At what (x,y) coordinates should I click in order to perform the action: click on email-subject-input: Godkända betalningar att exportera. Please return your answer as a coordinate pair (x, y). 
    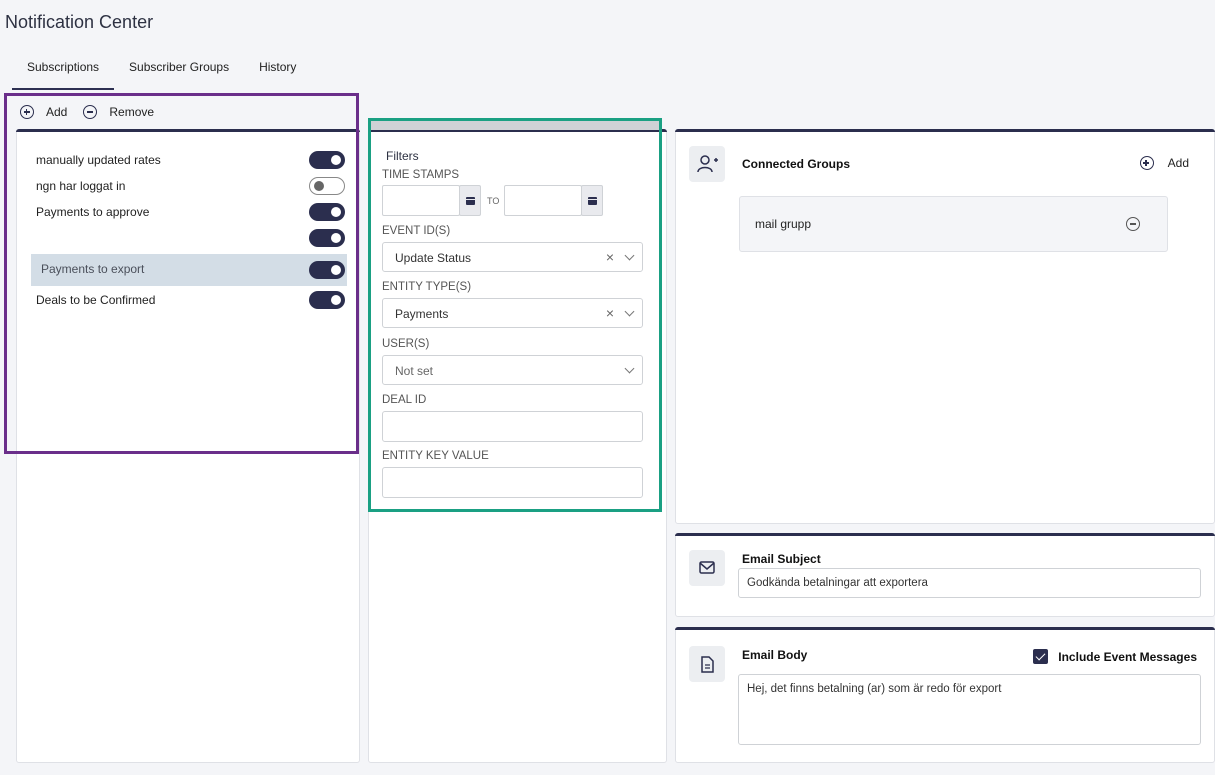
    Looking at the image, I should click on (969, 583).